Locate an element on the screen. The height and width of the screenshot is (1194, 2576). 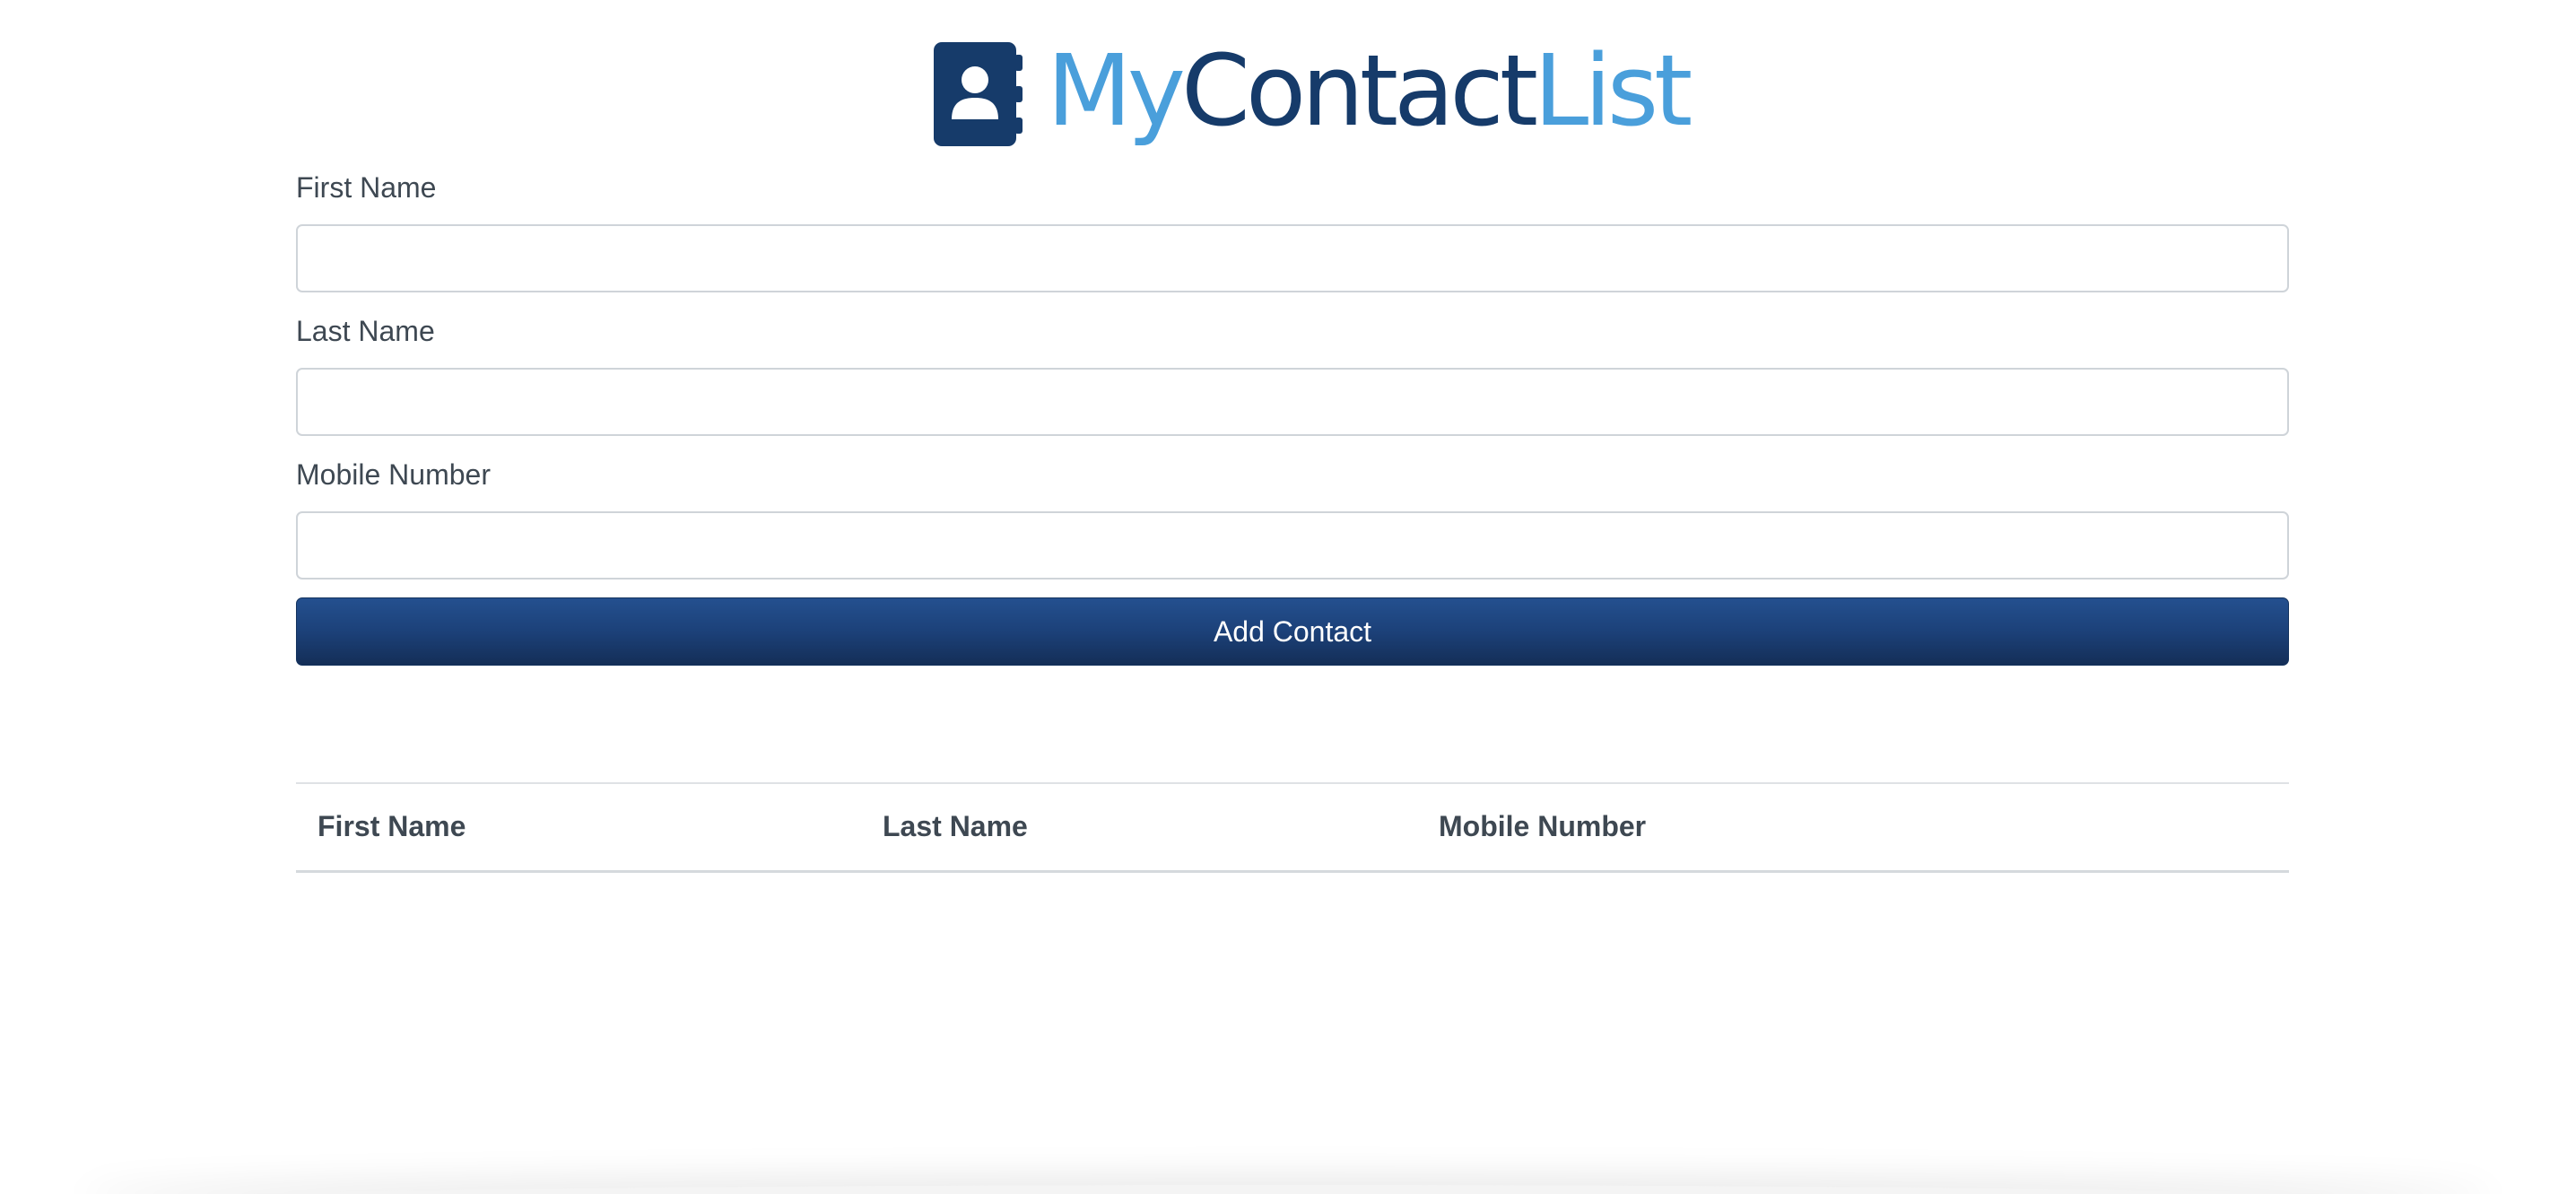
mobile-number-input is located at coordinates (1292, 545).